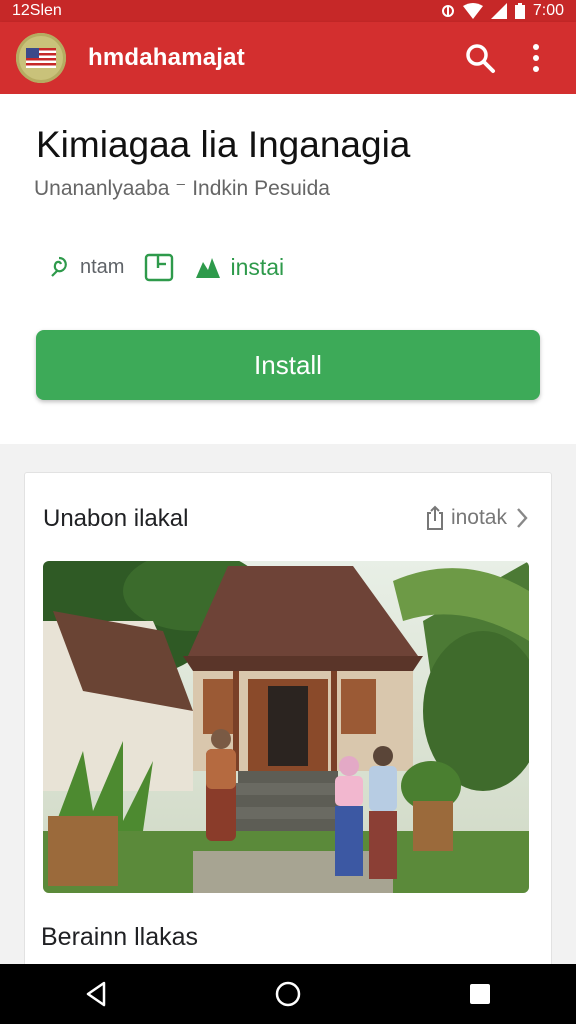 The height and width of the screenshot is (1024, 576). I want to click on flag-logo-icon, so click(41, 58).